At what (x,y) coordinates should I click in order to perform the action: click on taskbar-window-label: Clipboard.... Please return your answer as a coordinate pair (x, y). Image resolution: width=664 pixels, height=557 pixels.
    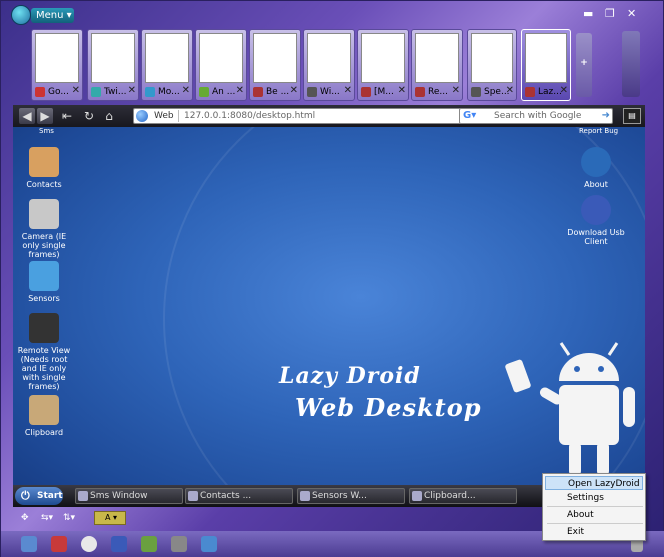
    Looking at the image, I should click on (450, 496).